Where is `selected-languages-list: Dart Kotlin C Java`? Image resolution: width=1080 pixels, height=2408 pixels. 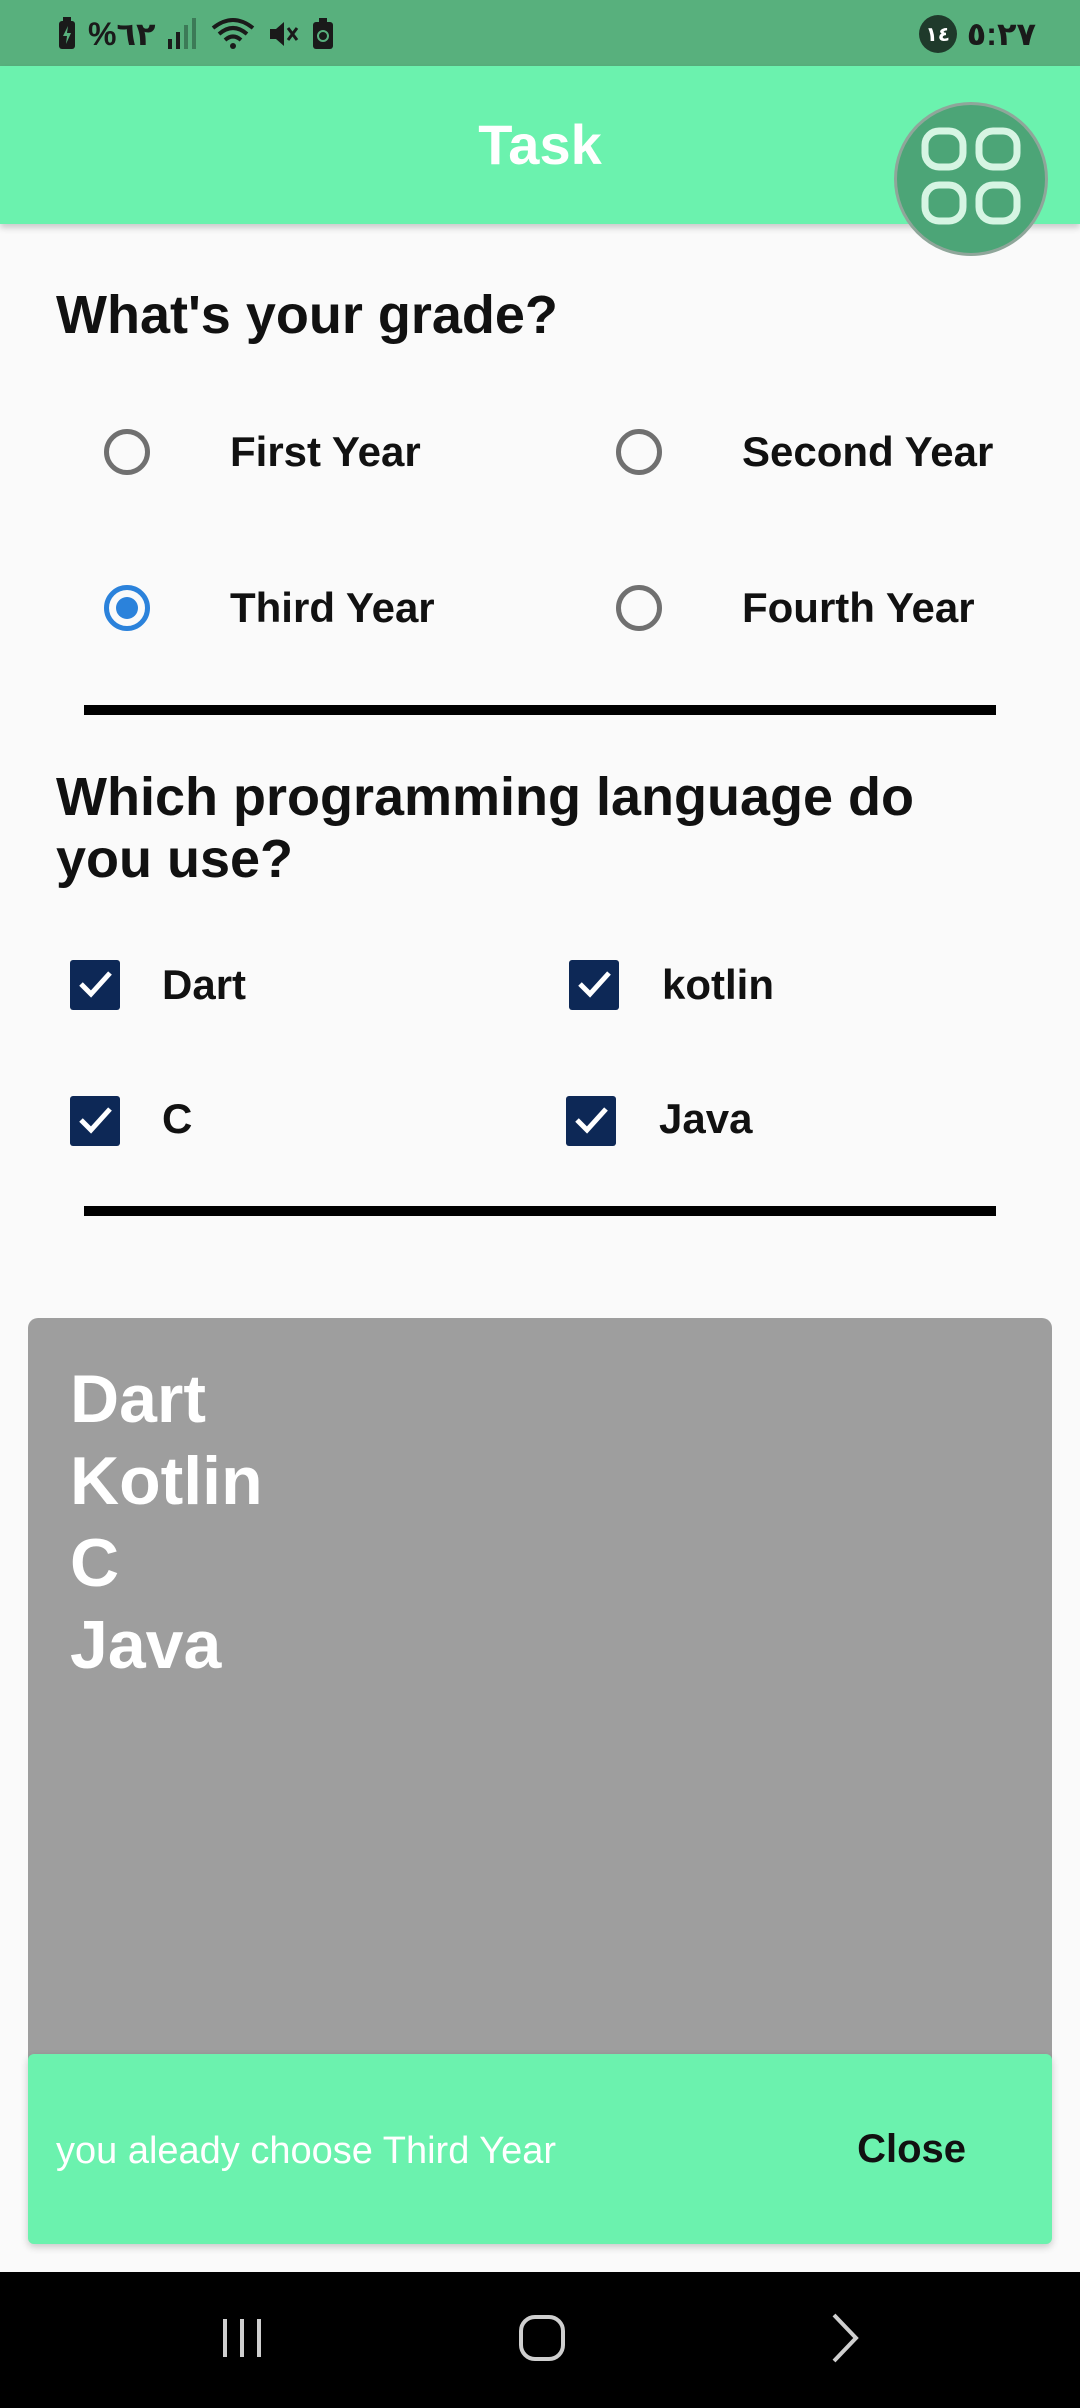 selected-languages-list: Dart Kotlin C Java is located at coordinates (166, 1522).